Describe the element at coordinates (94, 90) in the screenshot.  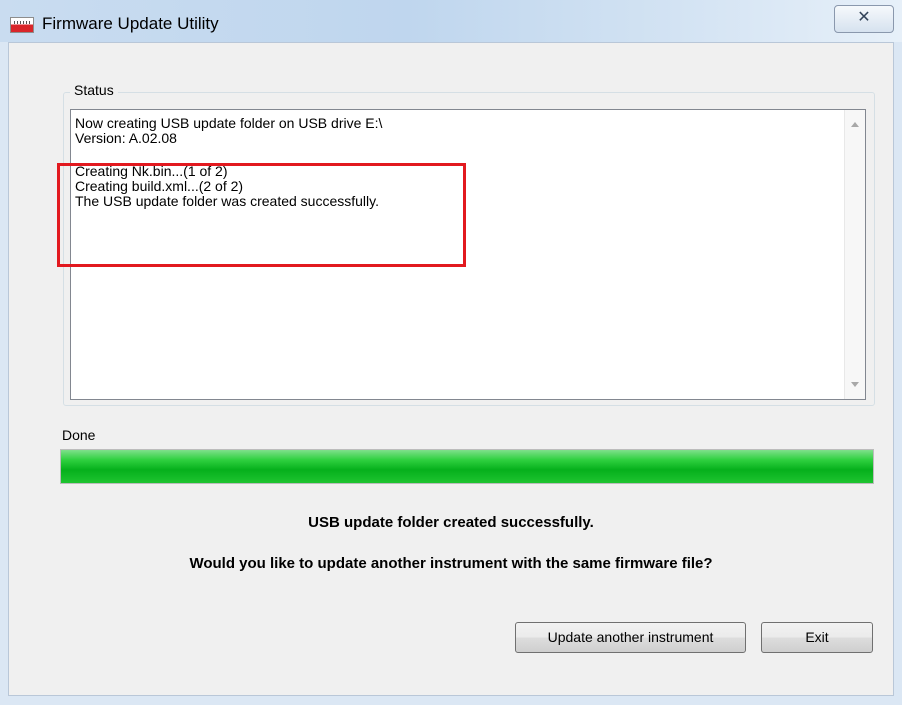
I see `status-group-label: Status` at that location.